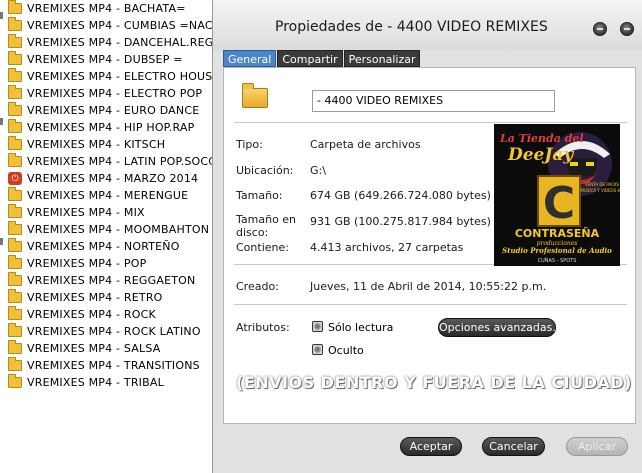 This screenshot has width=642, height=473. What do you see at coordinates (430, 304) in the screenshot?
I see `divider` at bounding box center [430, 304].